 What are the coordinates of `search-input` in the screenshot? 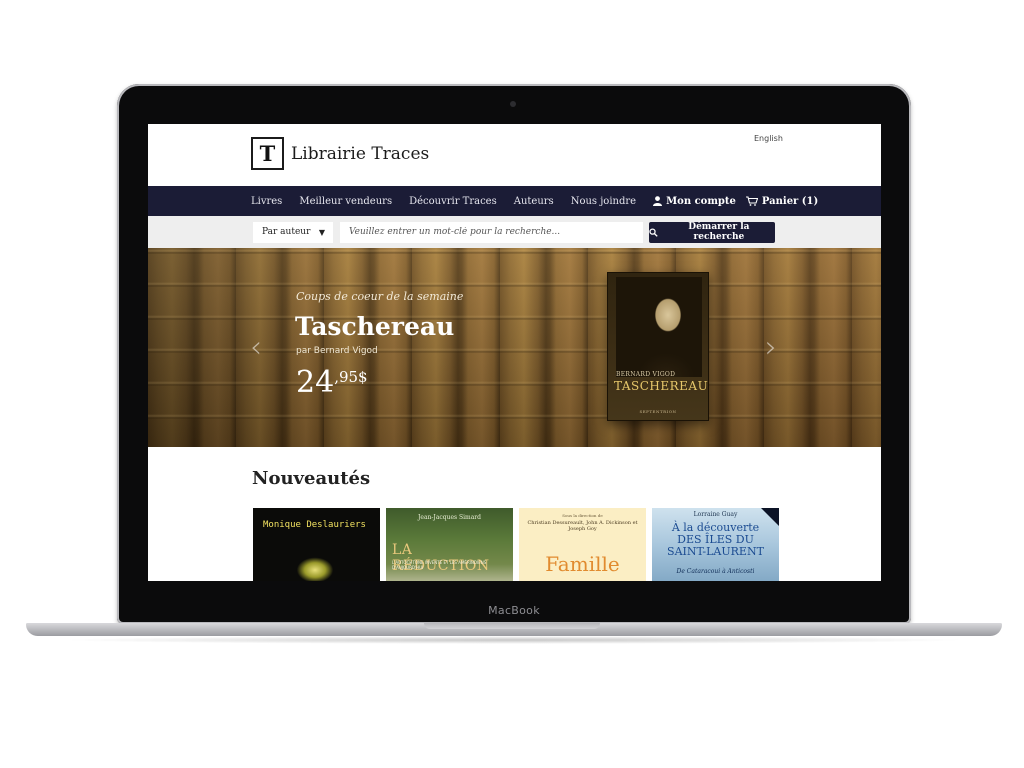 It's located at (491, 232).